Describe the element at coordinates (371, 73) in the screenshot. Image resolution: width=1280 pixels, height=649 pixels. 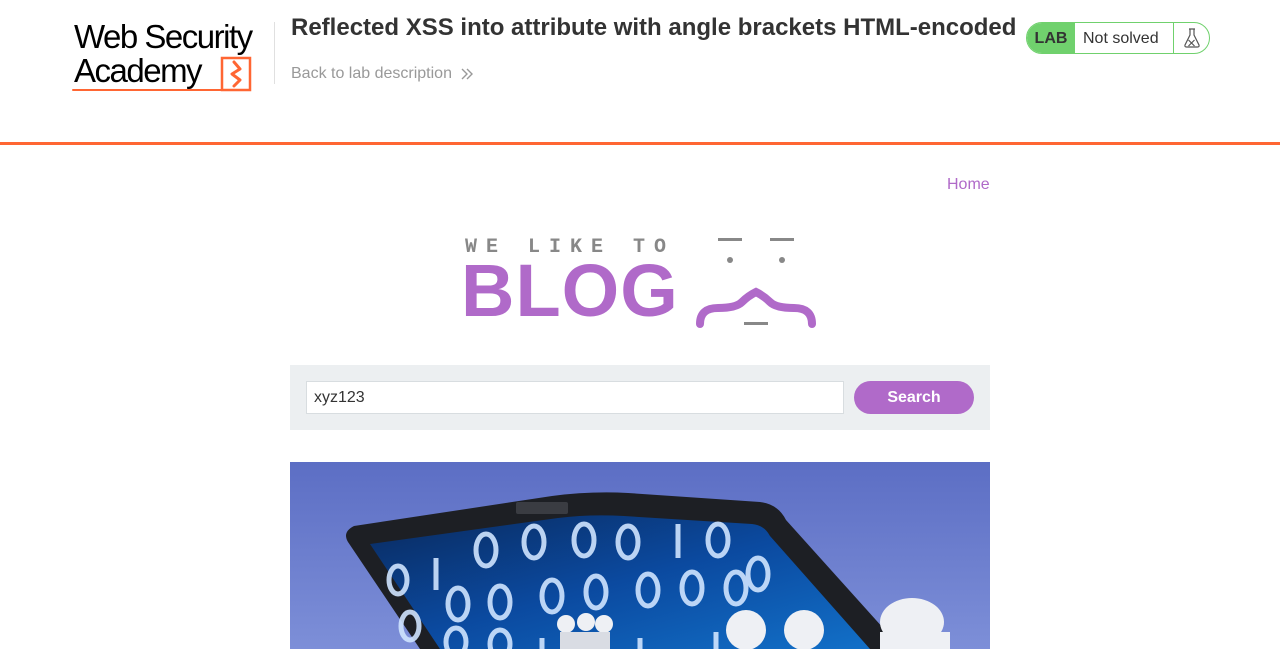
I see `back-link-label: Back to lab description` at that location.